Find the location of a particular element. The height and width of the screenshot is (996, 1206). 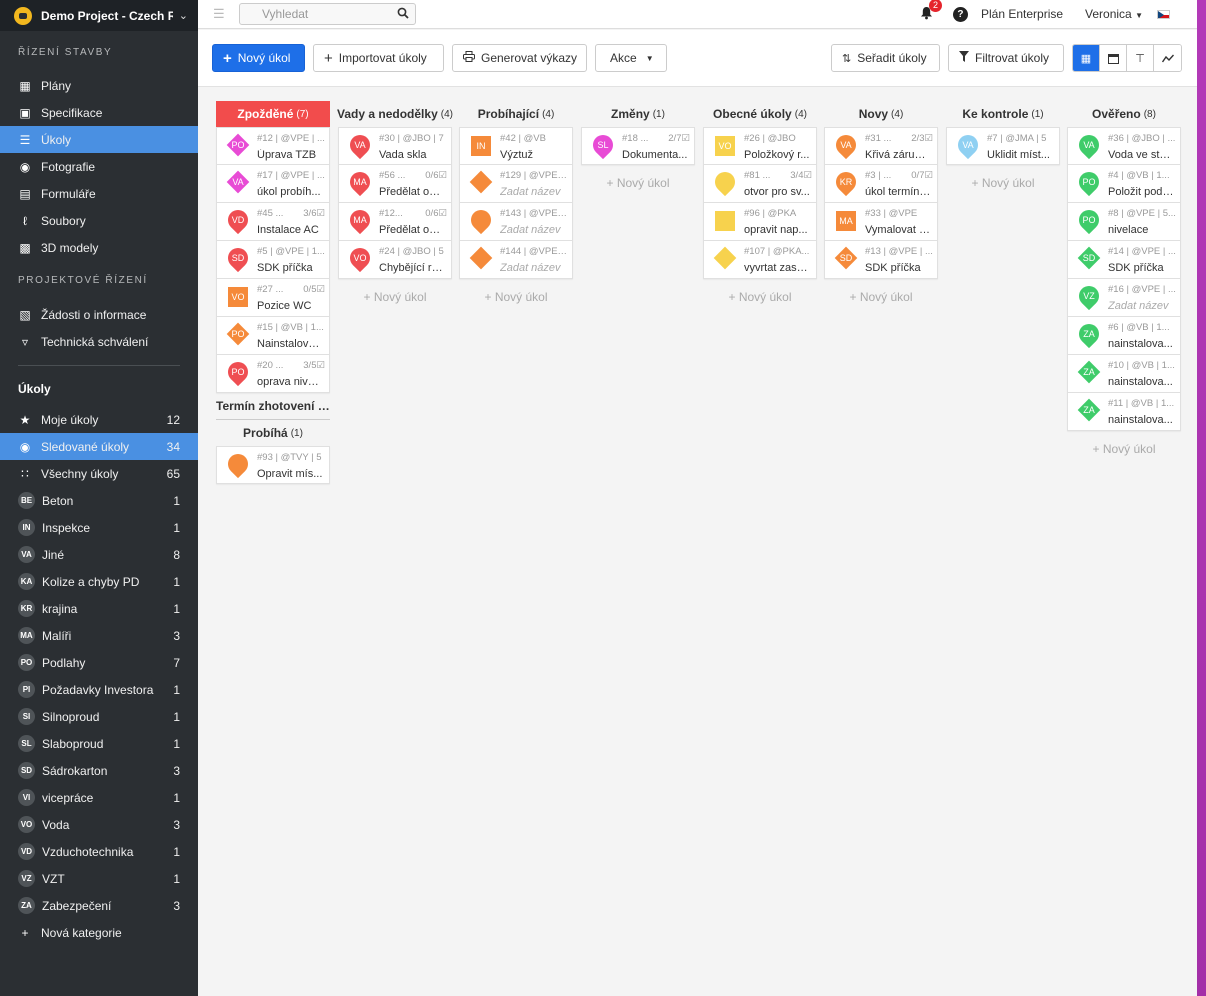

sidebar-item--koly: ☰ Úkoly is located at coordinates (99, 139).